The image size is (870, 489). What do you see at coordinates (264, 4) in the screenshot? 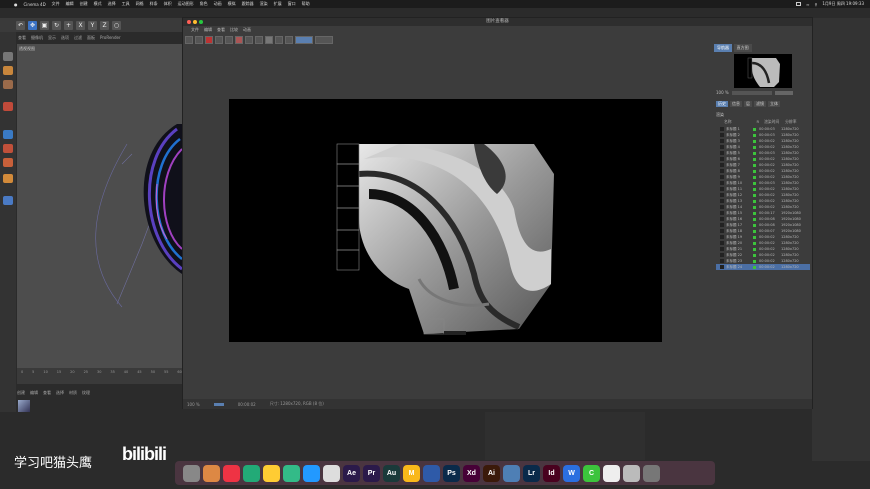
I see `menu-item: 渲染` at bounding box center [264, 4].